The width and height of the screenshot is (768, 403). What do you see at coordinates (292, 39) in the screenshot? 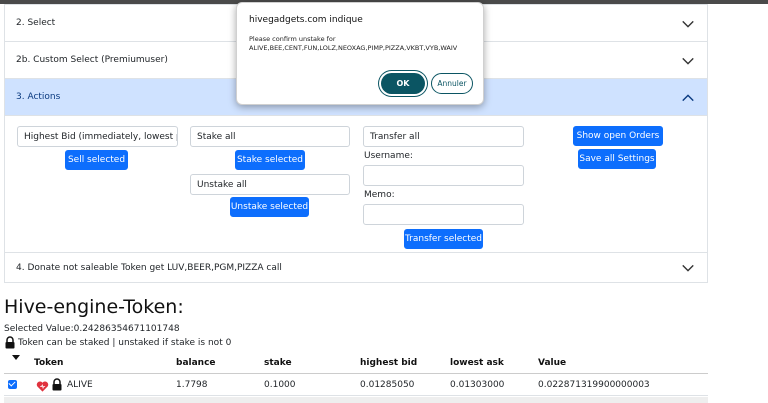
I see `dialog-message-line: Please confirm unstake for` at bounding box center [292, 39].